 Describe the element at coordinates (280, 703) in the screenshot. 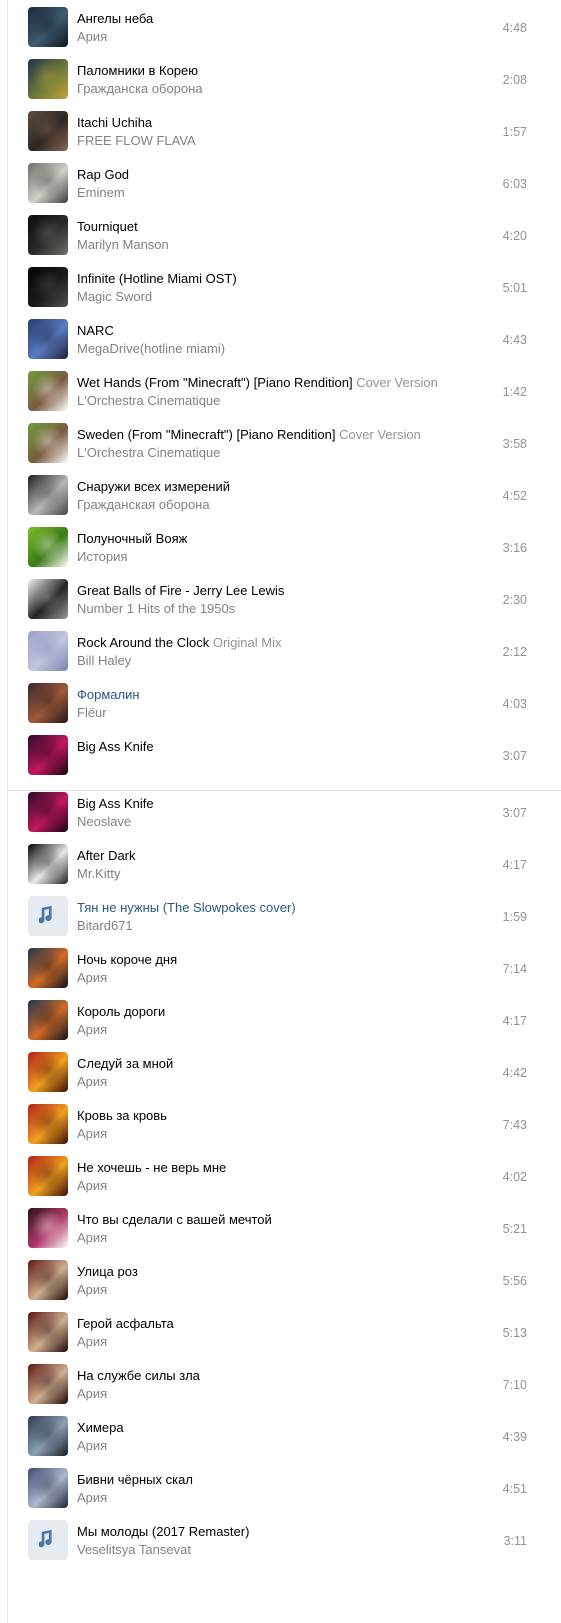

I see `track-row: Формалин Flëur 4:03` at that location.